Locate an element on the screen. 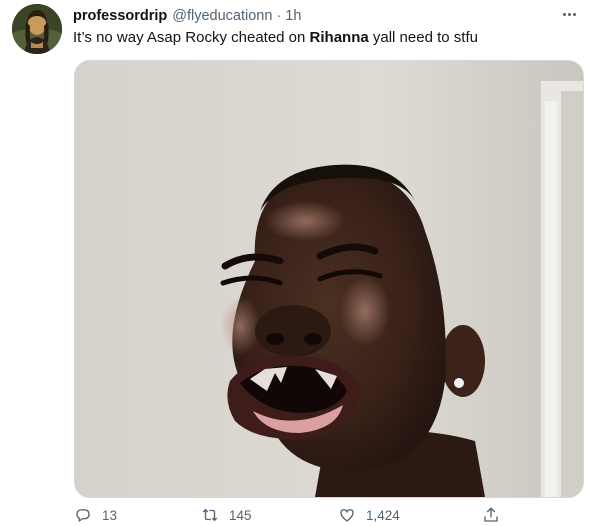 The width and height of the screenshot is (595, 526). reply-count: 13 is located at coordinates (110, 515).